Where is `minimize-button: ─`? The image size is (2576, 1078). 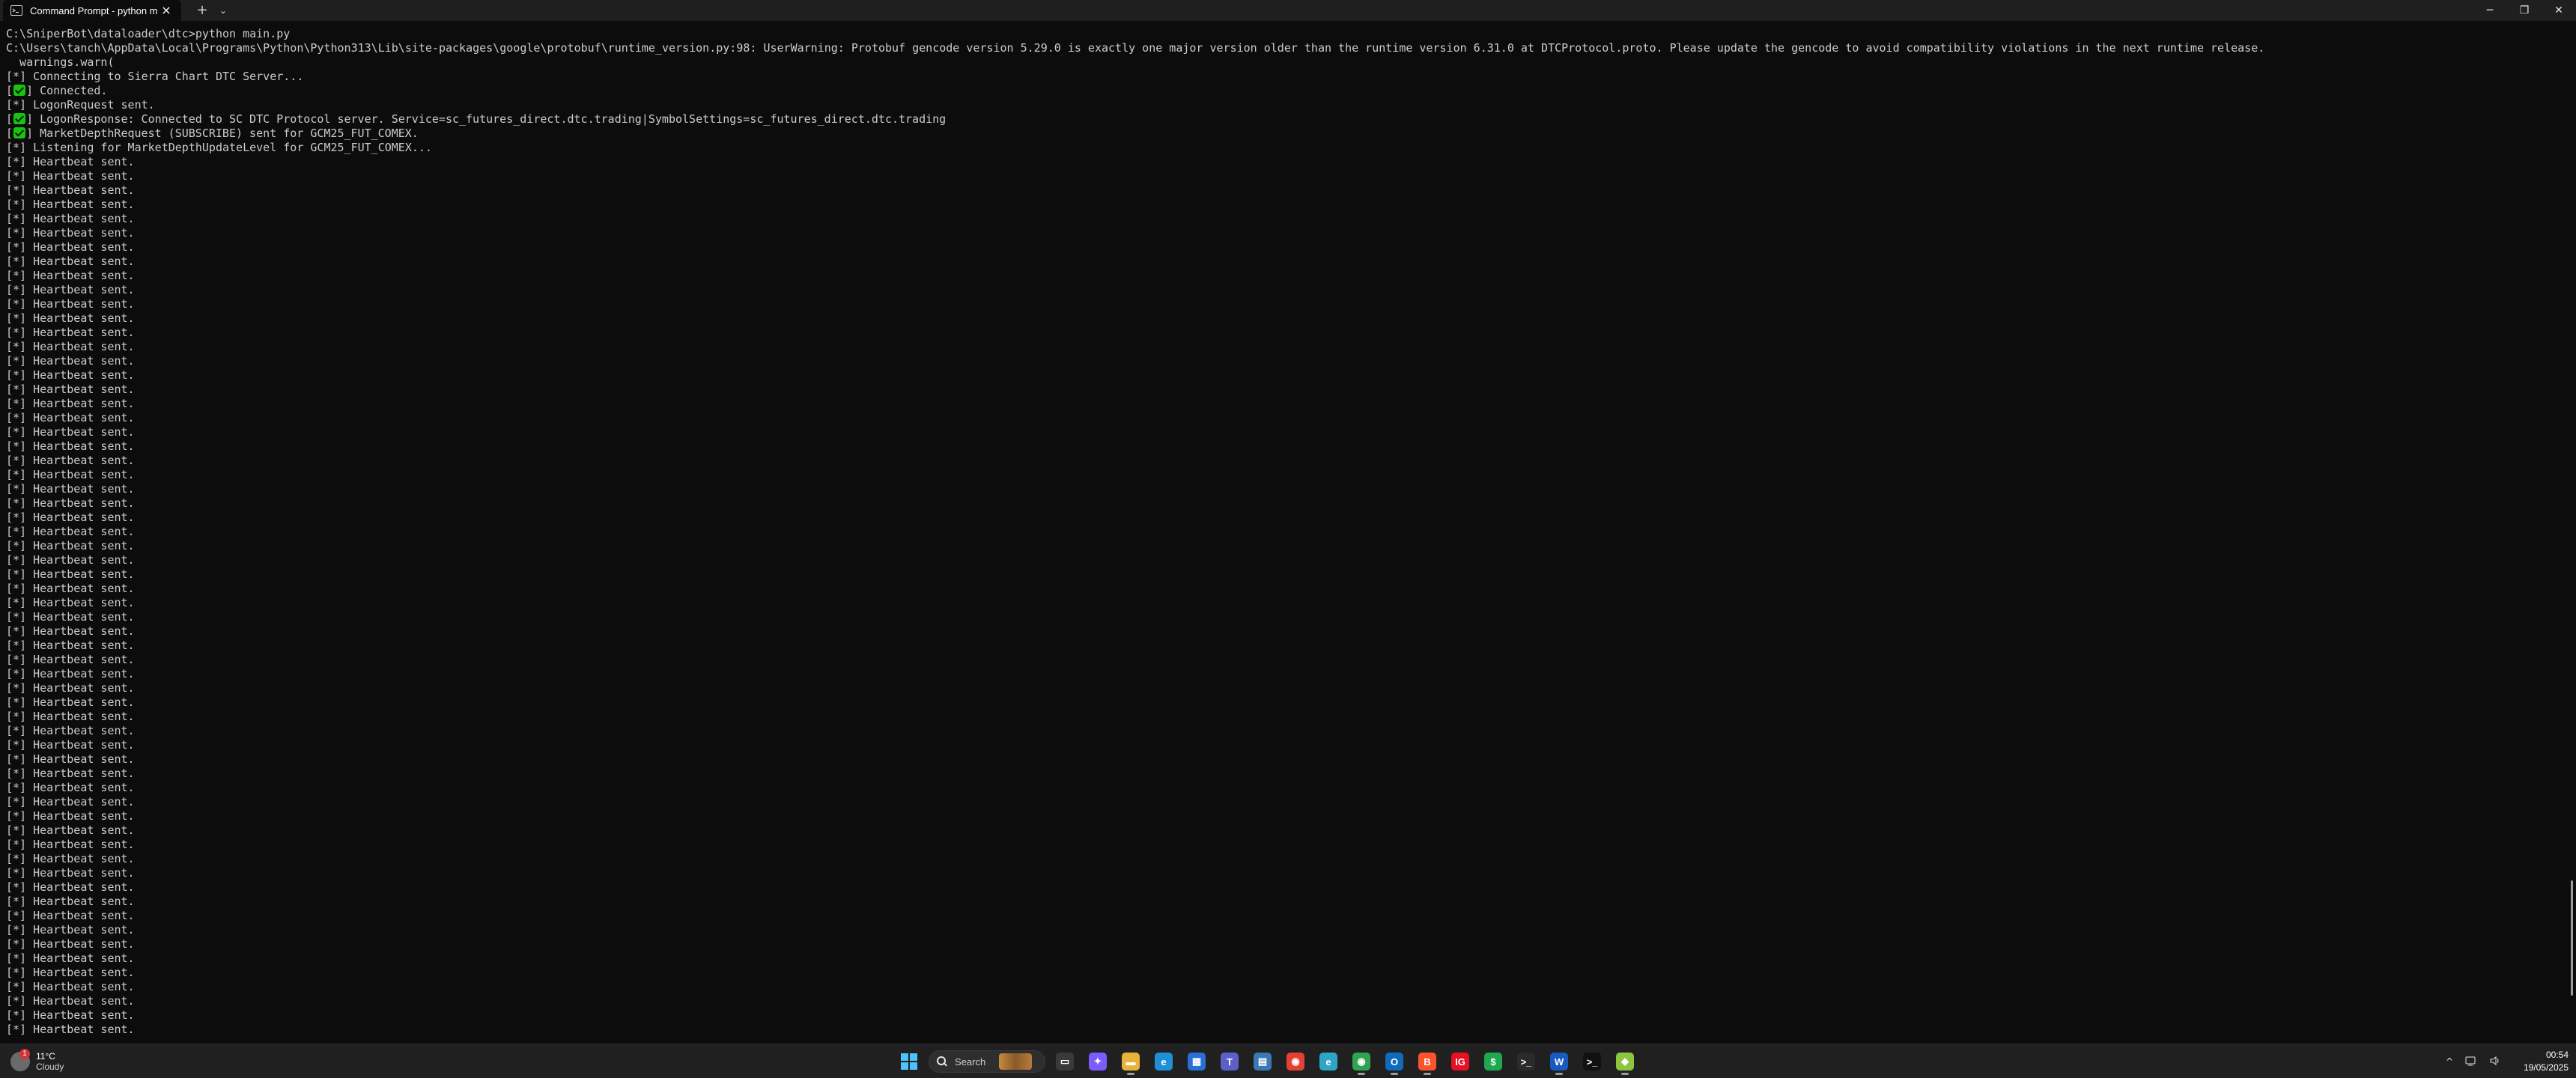
minimize-button: ─ is located at coordinates (2490, 10).